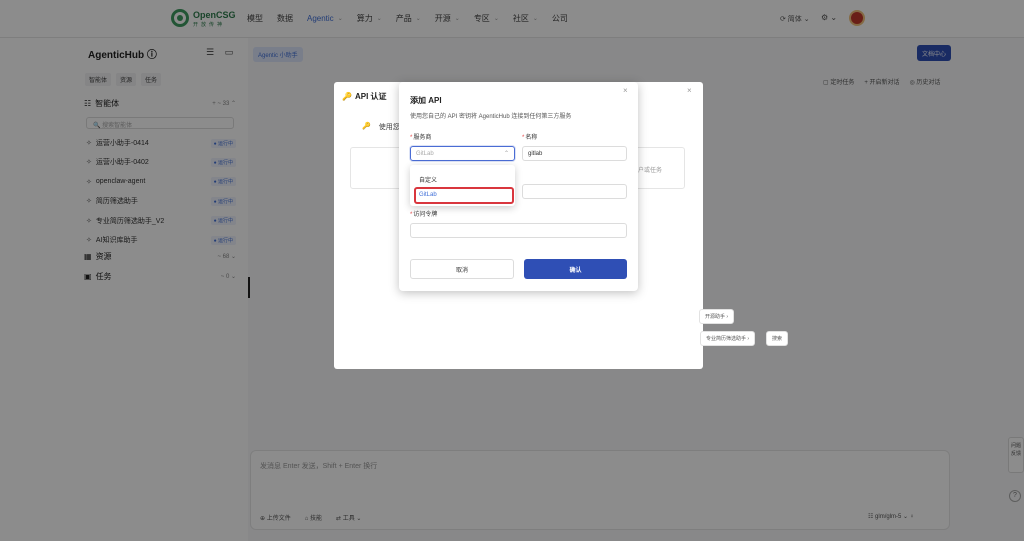 The width and height of the screenshot is (1024, 541). What do you see at coordinates (370, 96) in the screenshot?
I see `api-auth-title-text: API 认证` at bounding box center [370, 96].